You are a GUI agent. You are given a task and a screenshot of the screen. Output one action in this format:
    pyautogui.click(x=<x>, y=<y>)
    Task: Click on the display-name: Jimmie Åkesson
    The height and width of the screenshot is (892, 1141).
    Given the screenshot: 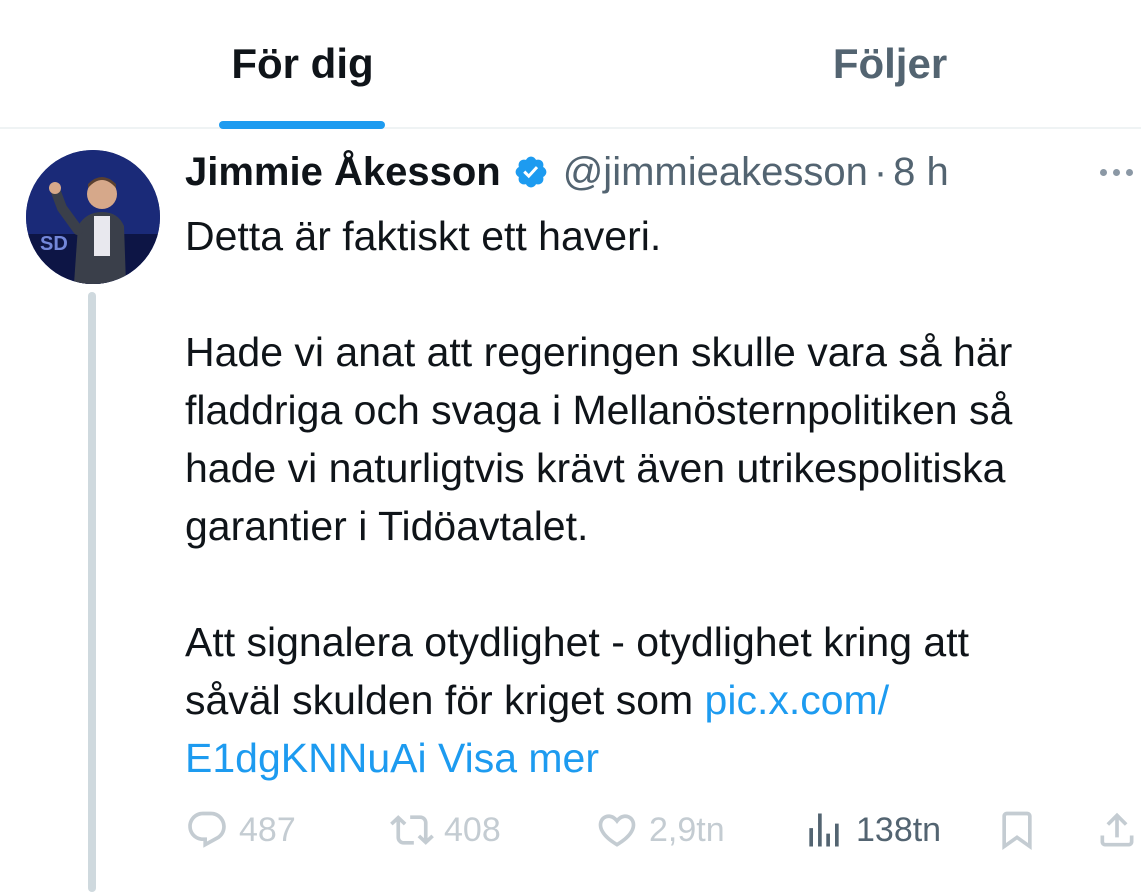 What is the action you would take?
    pyautogui.click(x=343, y=172)
    